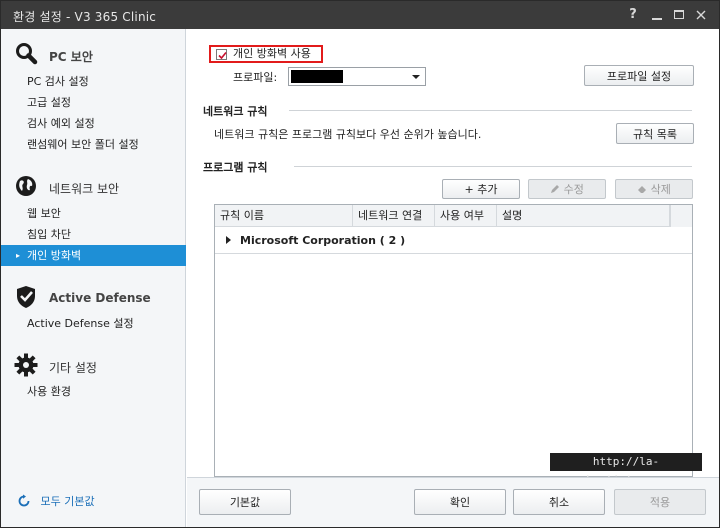 The height and width of the screenshot is (528, 720). I want to click on firewall-enable-checkbox, so click(221, 54).